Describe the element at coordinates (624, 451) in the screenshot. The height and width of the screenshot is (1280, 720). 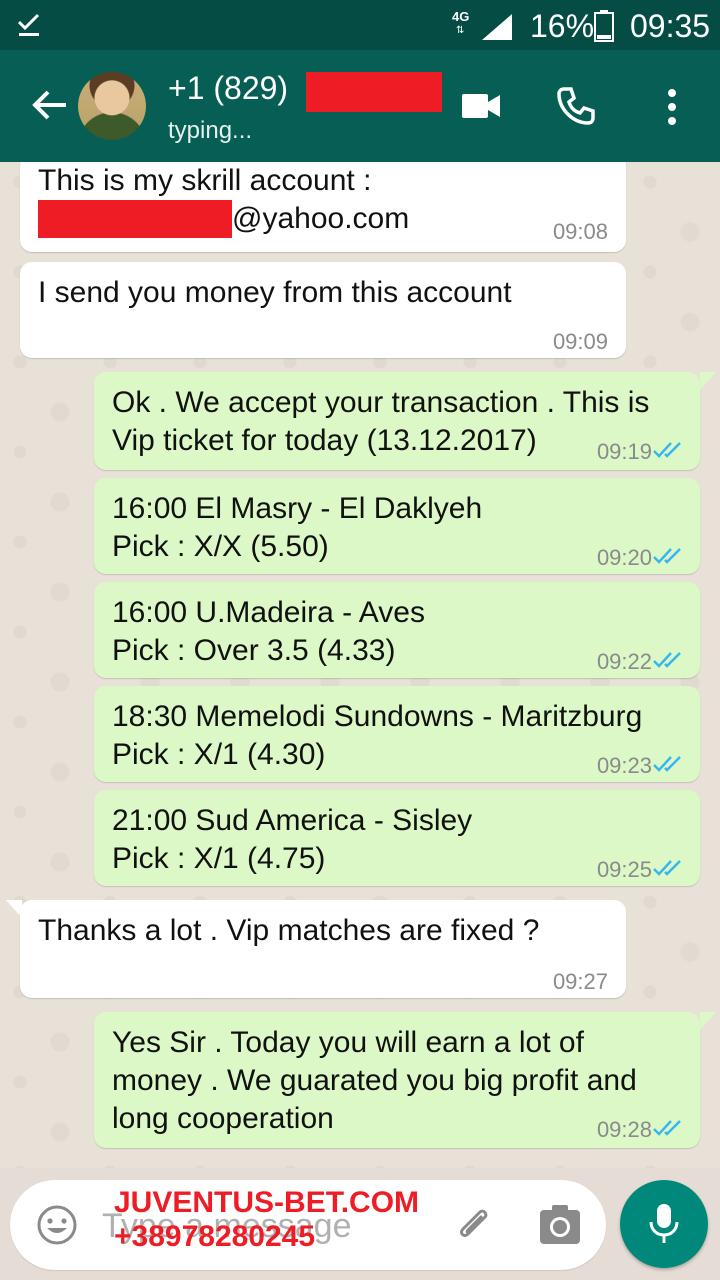
I see `message-time: 09:19` at that location.